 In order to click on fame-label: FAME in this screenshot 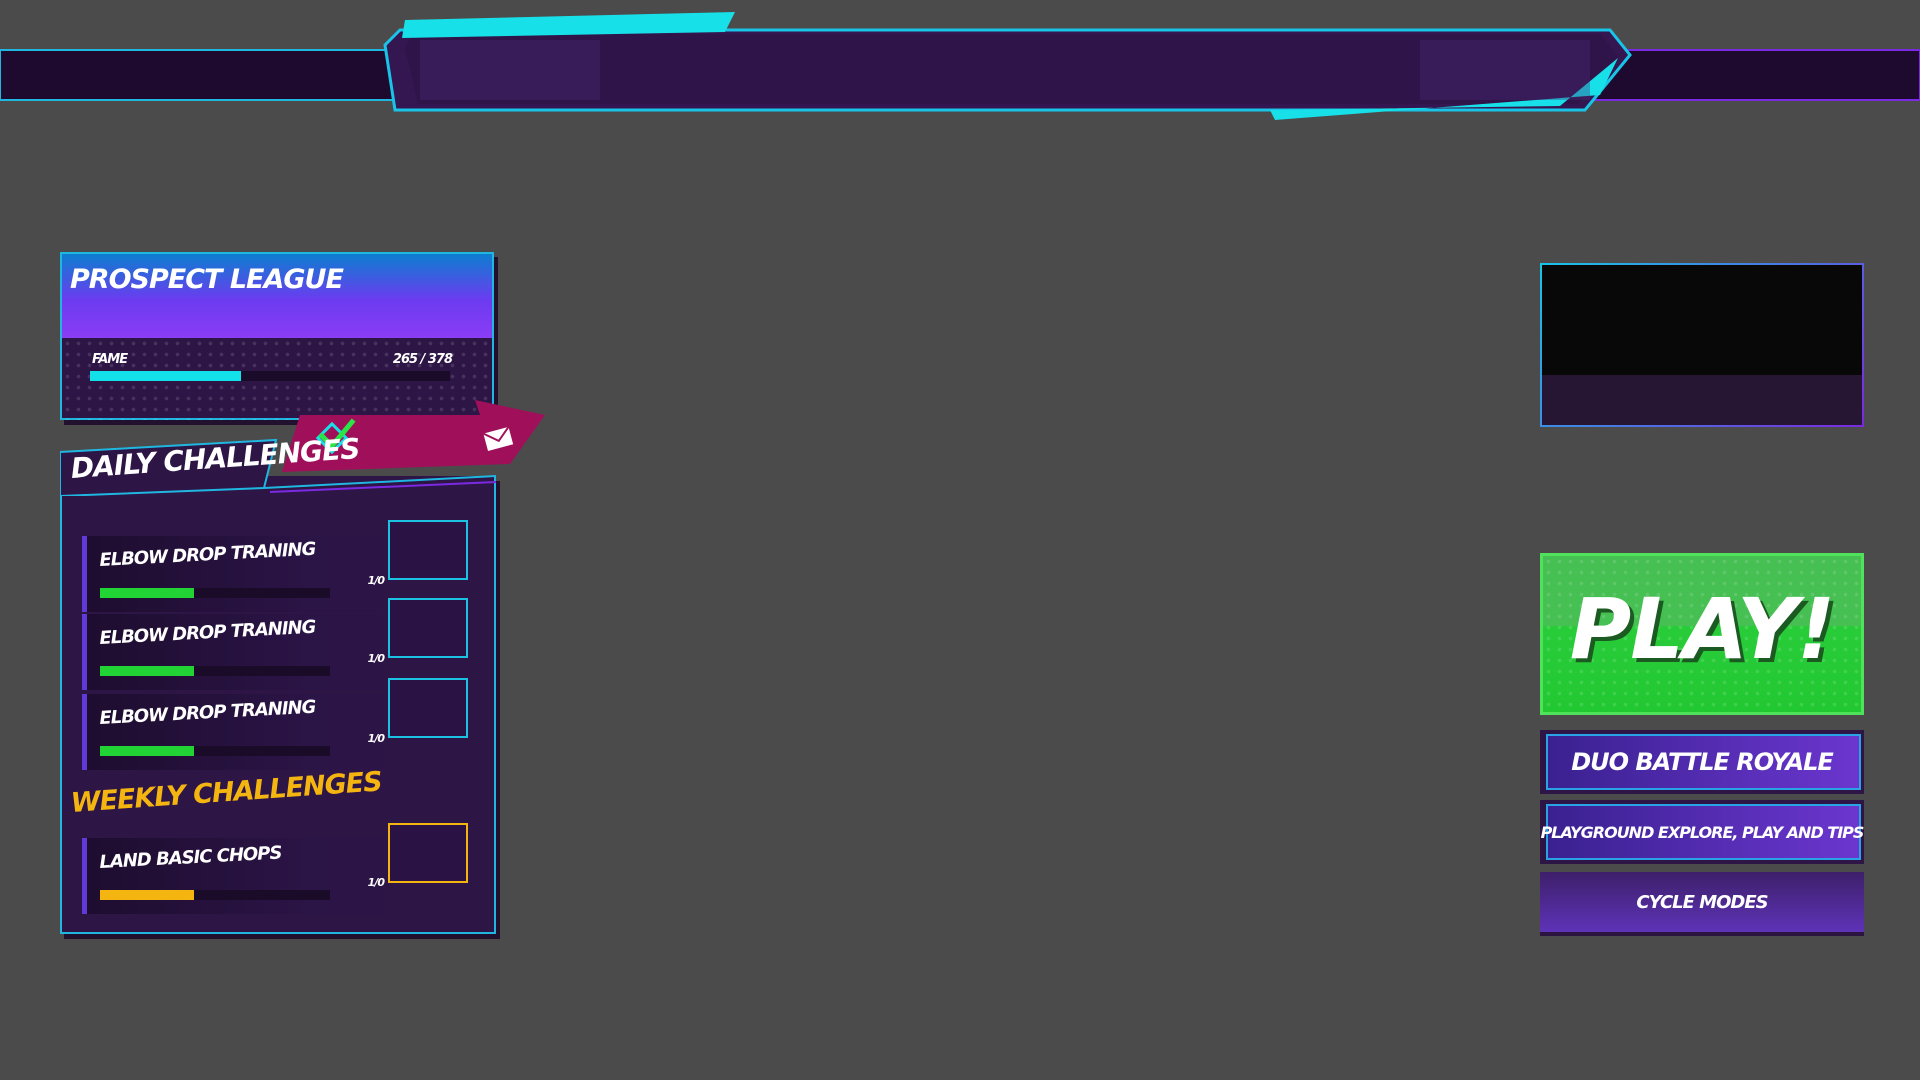, I will do `click(110, 359)`.